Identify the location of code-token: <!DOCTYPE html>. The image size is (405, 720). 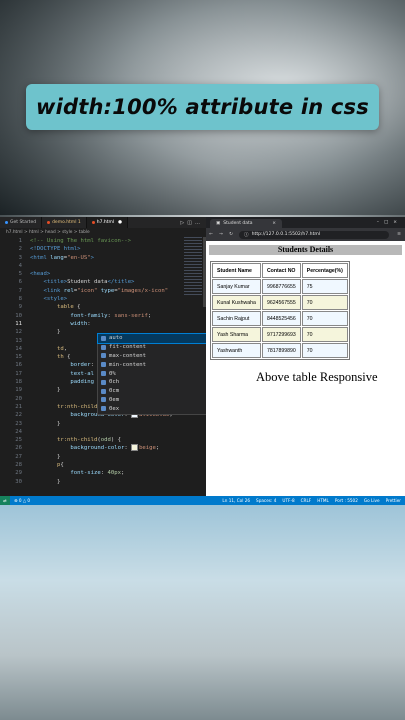
(55, 249).